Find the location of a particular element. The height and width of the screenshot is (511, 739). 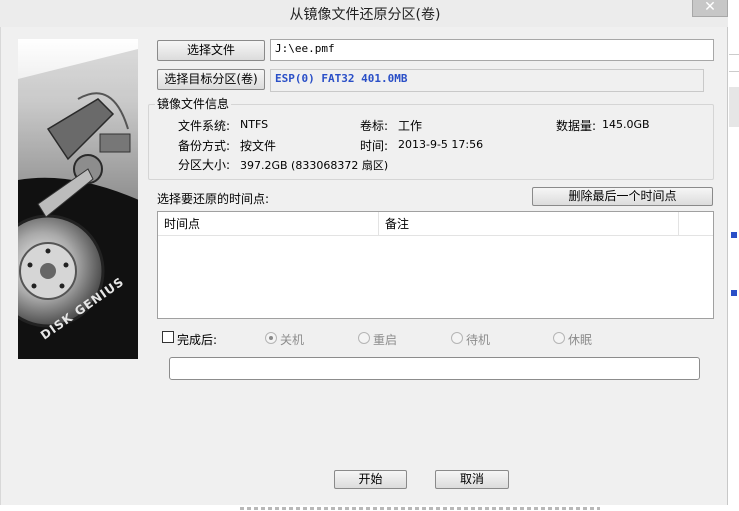

column-header-filler is located at coordinates (696, 224).